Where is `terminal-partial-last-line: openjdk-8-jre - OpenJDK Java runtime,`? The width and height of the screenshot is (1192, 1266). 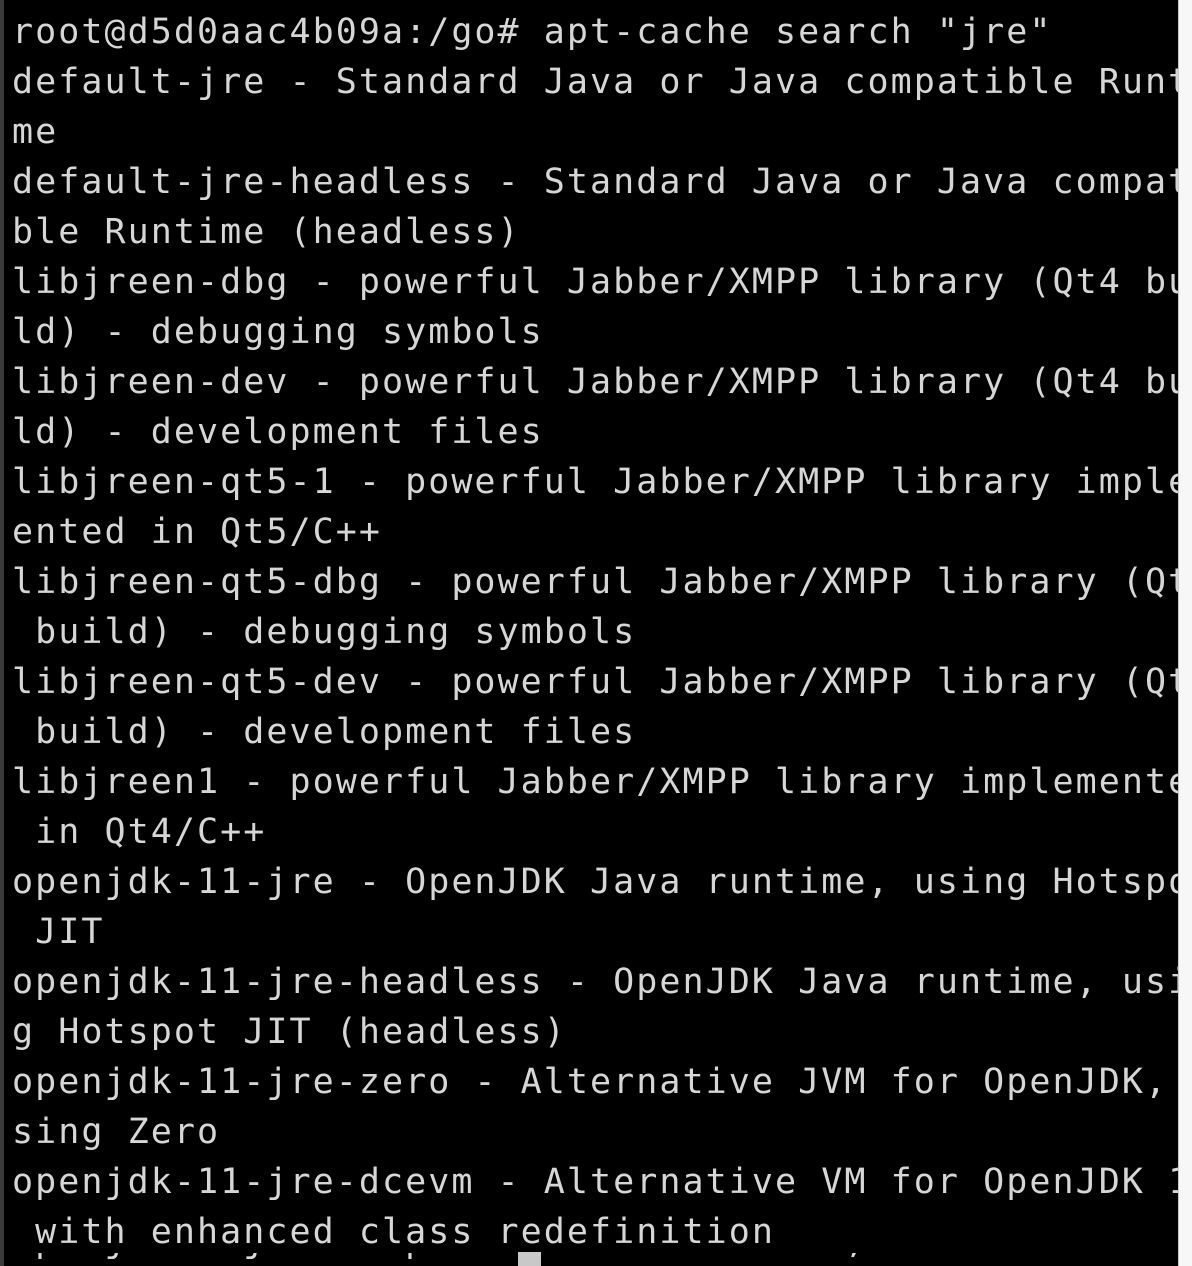
terminal-partial-last-line: openjdk-8-jre - OpenJDK Java runtime, is located at coordinates (592, 1259).